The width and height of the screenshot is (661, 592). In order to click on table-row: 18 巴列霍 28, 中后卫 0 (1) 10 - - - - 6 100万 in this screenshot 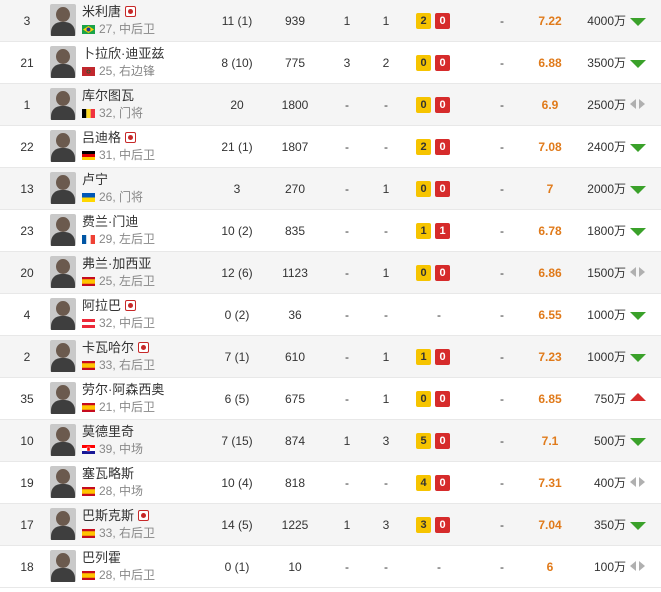, I will do `click(330, 567)`.